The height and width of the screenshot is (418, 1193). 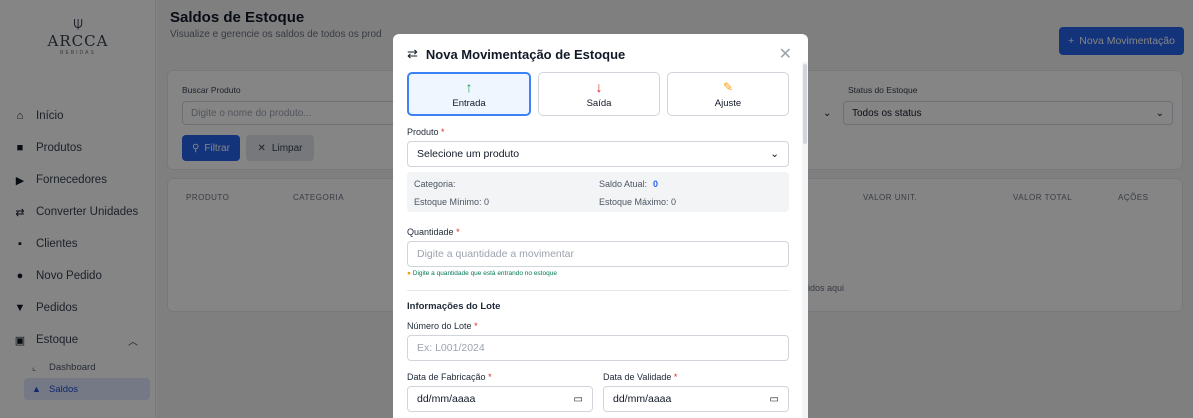 What do you see at coordinates (598, 290) in the screenshot?
I see `divider` at bounding box center [598, 290].